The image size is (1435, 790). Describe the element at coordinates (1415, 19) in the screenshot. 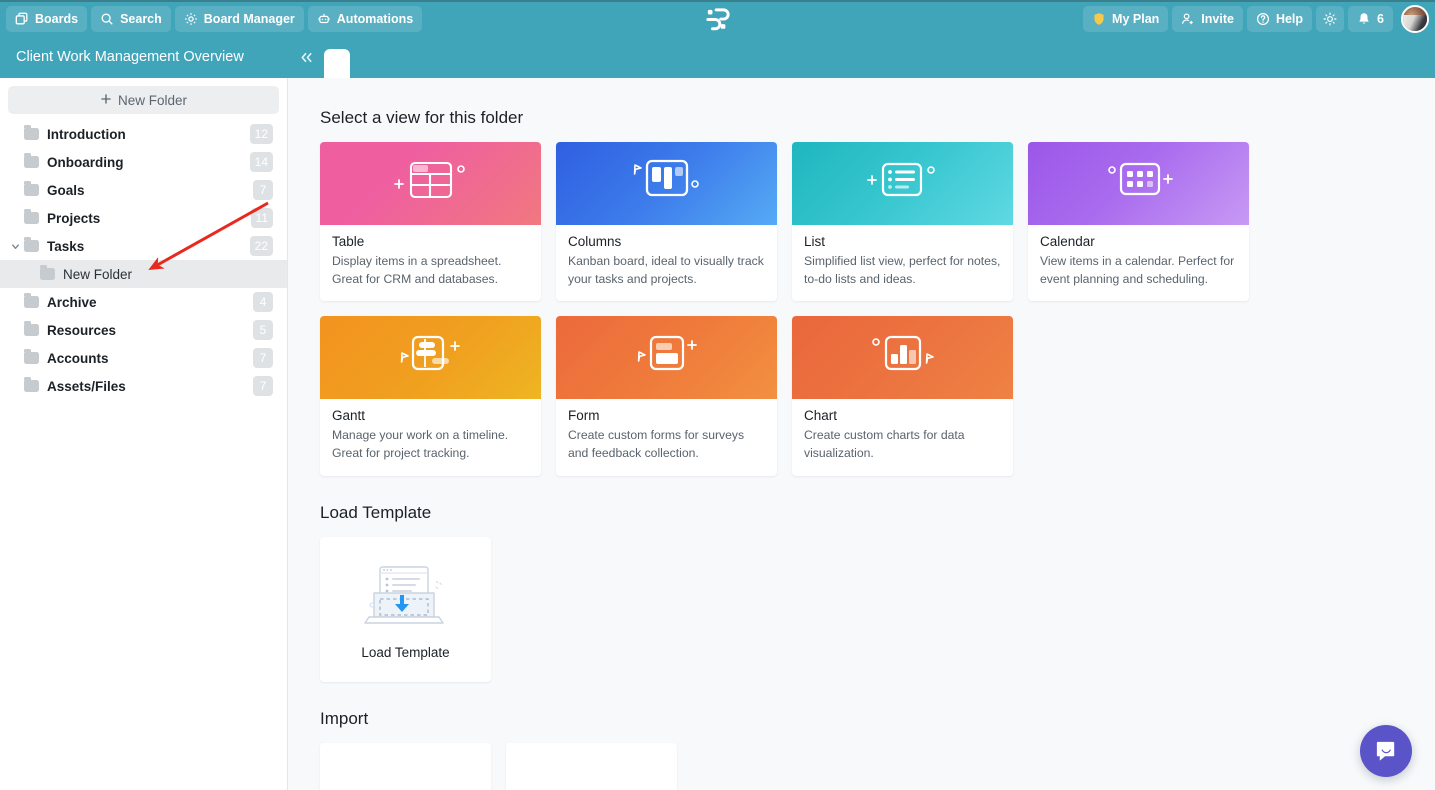

I see `avatar` at that location.